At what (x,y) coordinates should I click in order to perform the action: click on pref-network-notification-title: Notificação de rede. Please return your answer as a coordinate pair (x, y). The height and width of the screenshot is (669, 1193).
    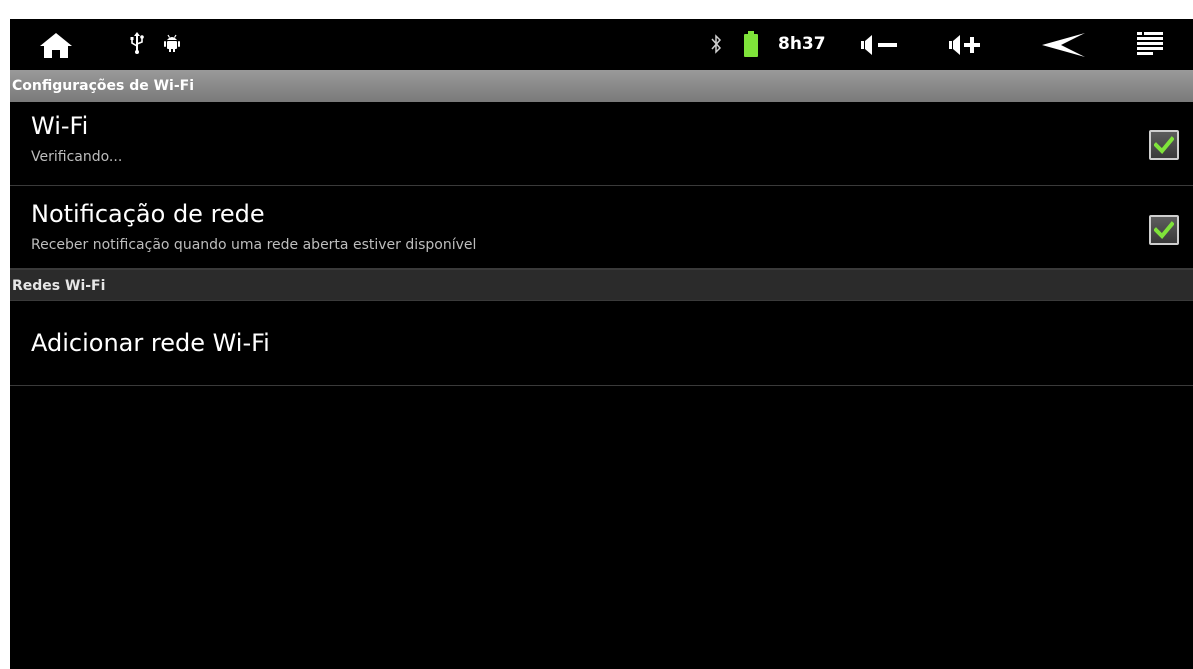
    Looking at the image, I should click on (148, 214).